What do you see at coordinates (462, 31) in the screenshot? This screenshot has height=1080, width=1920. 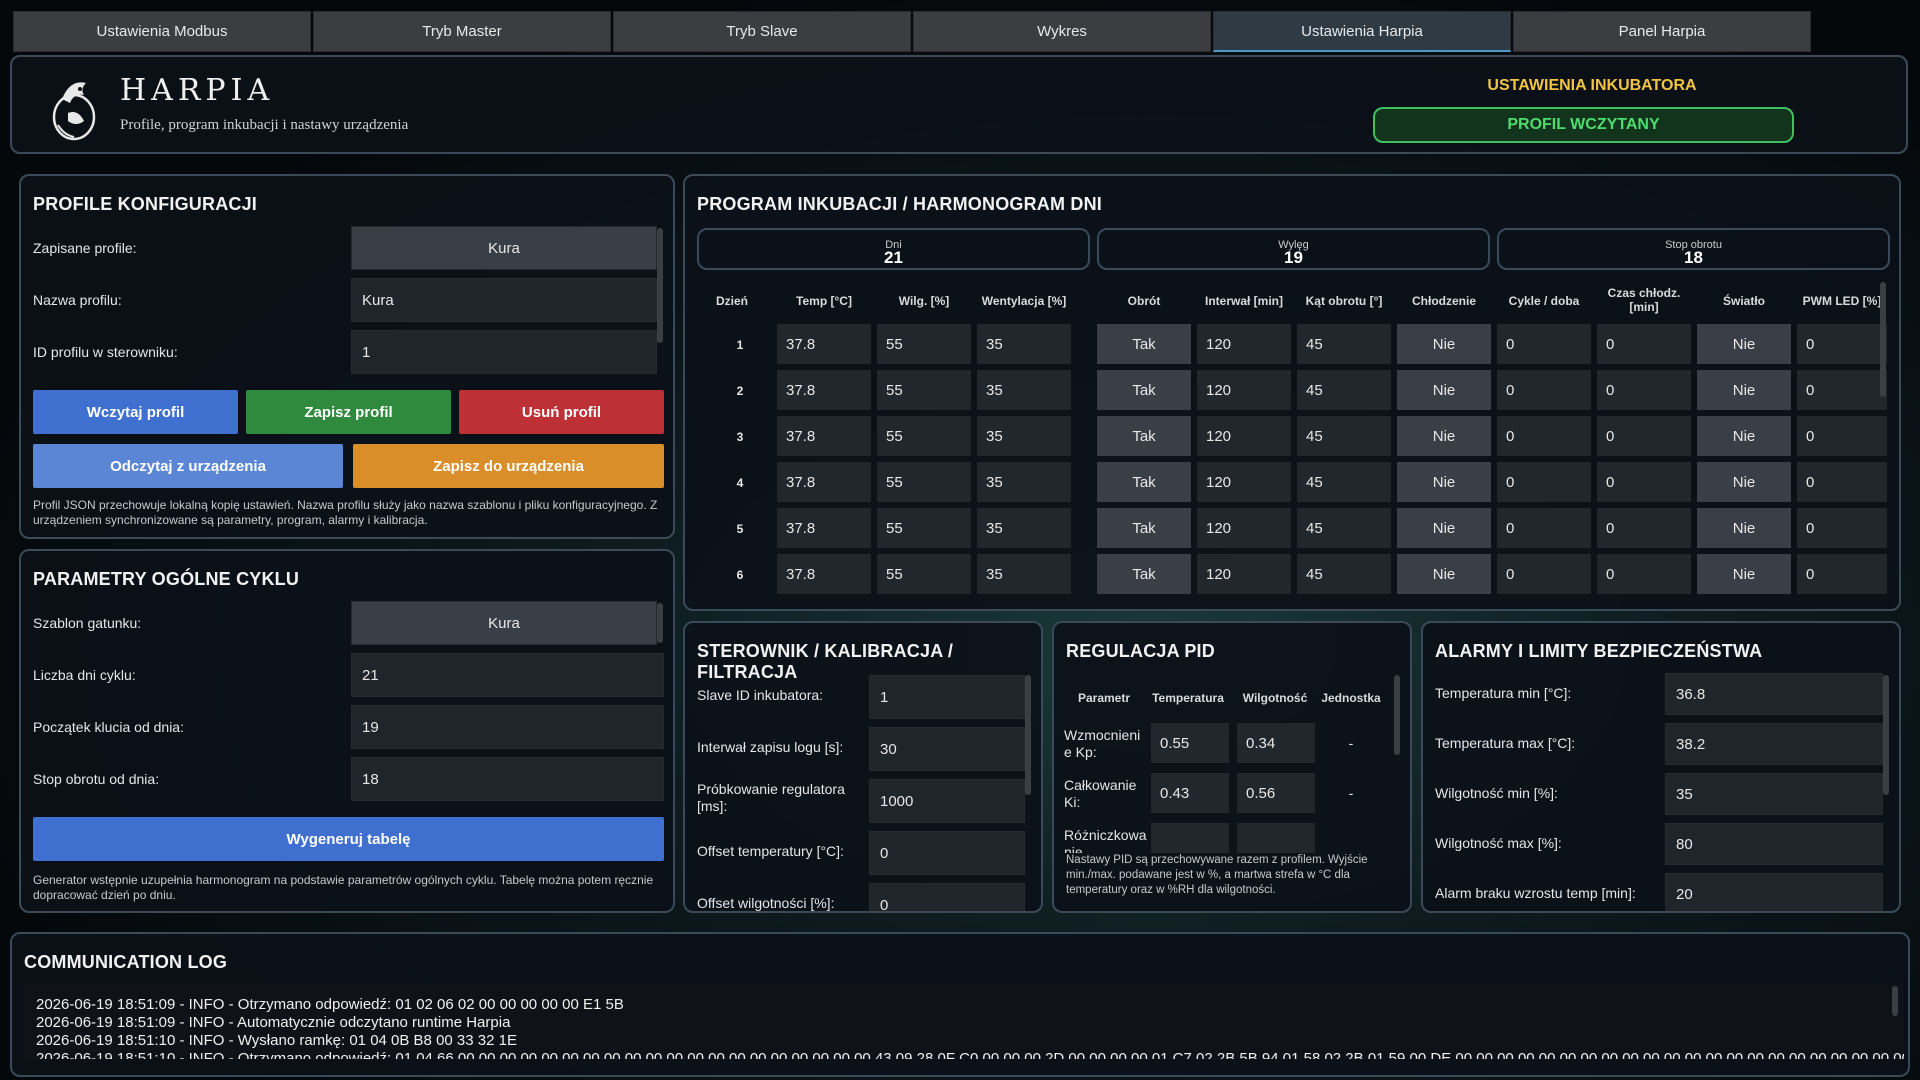 I see `tab-tryb-master: Tryb Master` at bounding box center [462, 31].